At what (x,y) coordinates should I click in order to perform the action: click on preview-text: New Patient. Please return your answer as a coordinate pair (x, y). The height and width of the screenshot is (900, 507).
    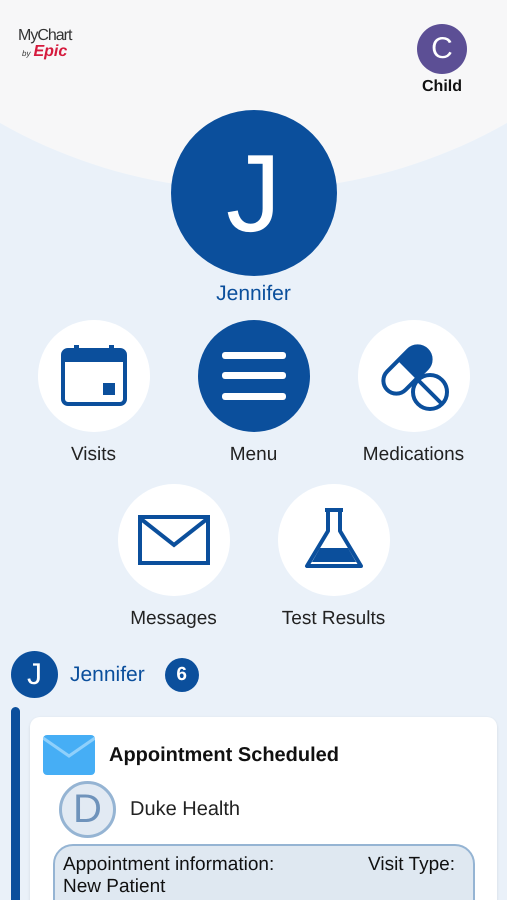
    Looking at the image, I should click on (114, 886).